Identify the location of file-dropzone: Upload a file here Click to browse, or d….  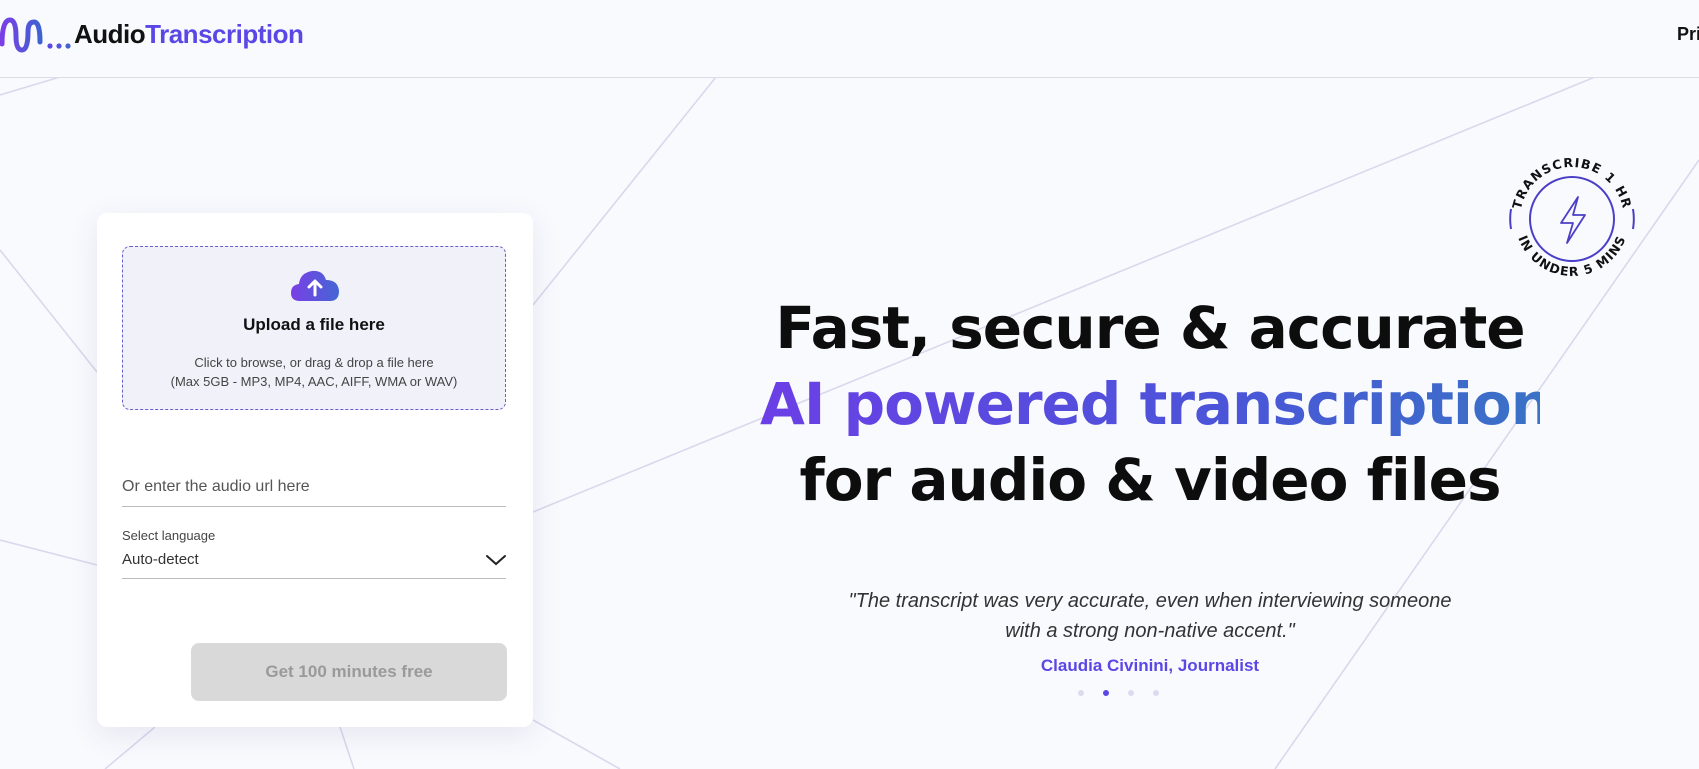
(314, 328).